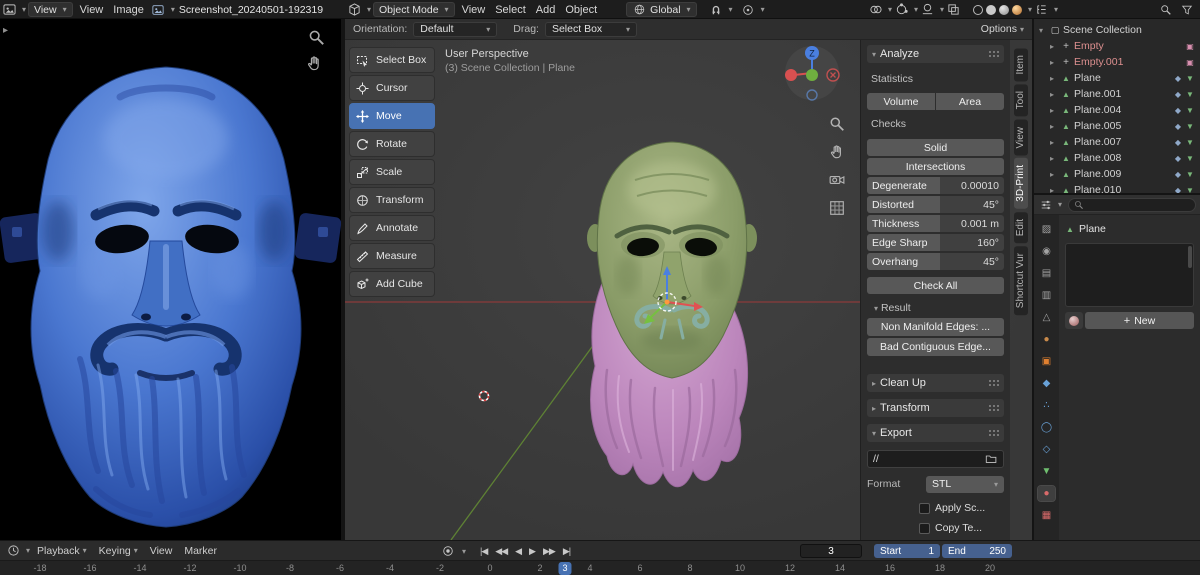 This screenshot has height=575, width=1200. I want to click on outliner-editor-type-icon, so click(1041, 9).